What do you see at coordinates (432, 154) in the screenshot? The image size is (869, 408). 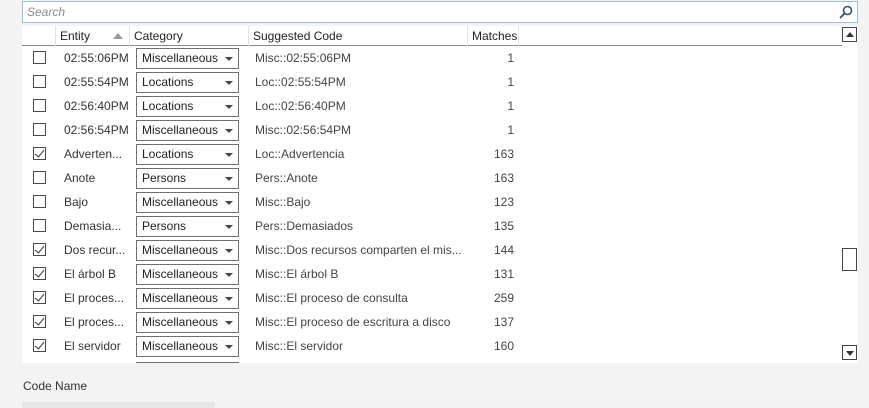 I see `table-row: Adverten... Locations Loc::Advertencia 163` at bounding box center [432, 154].